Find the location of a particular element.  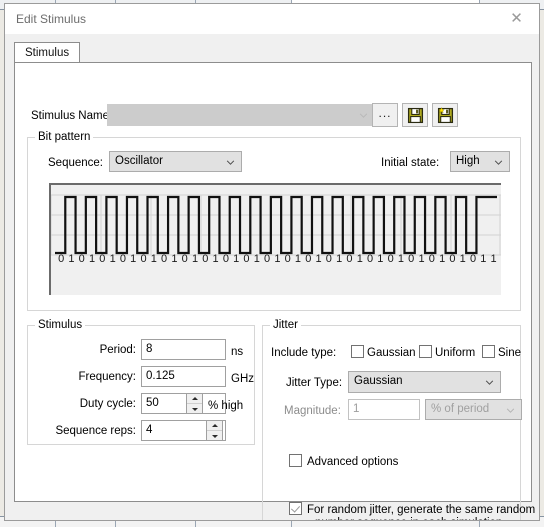

sequence-combo: Oscillator is located at coordinates (175, 161).